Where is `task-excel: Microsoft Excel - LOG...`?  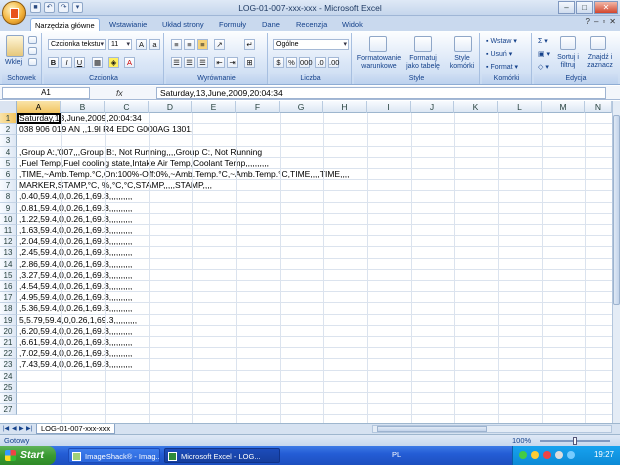
task-excel: Microsoft Excel - LOG... is located at coordinates (222, 455).